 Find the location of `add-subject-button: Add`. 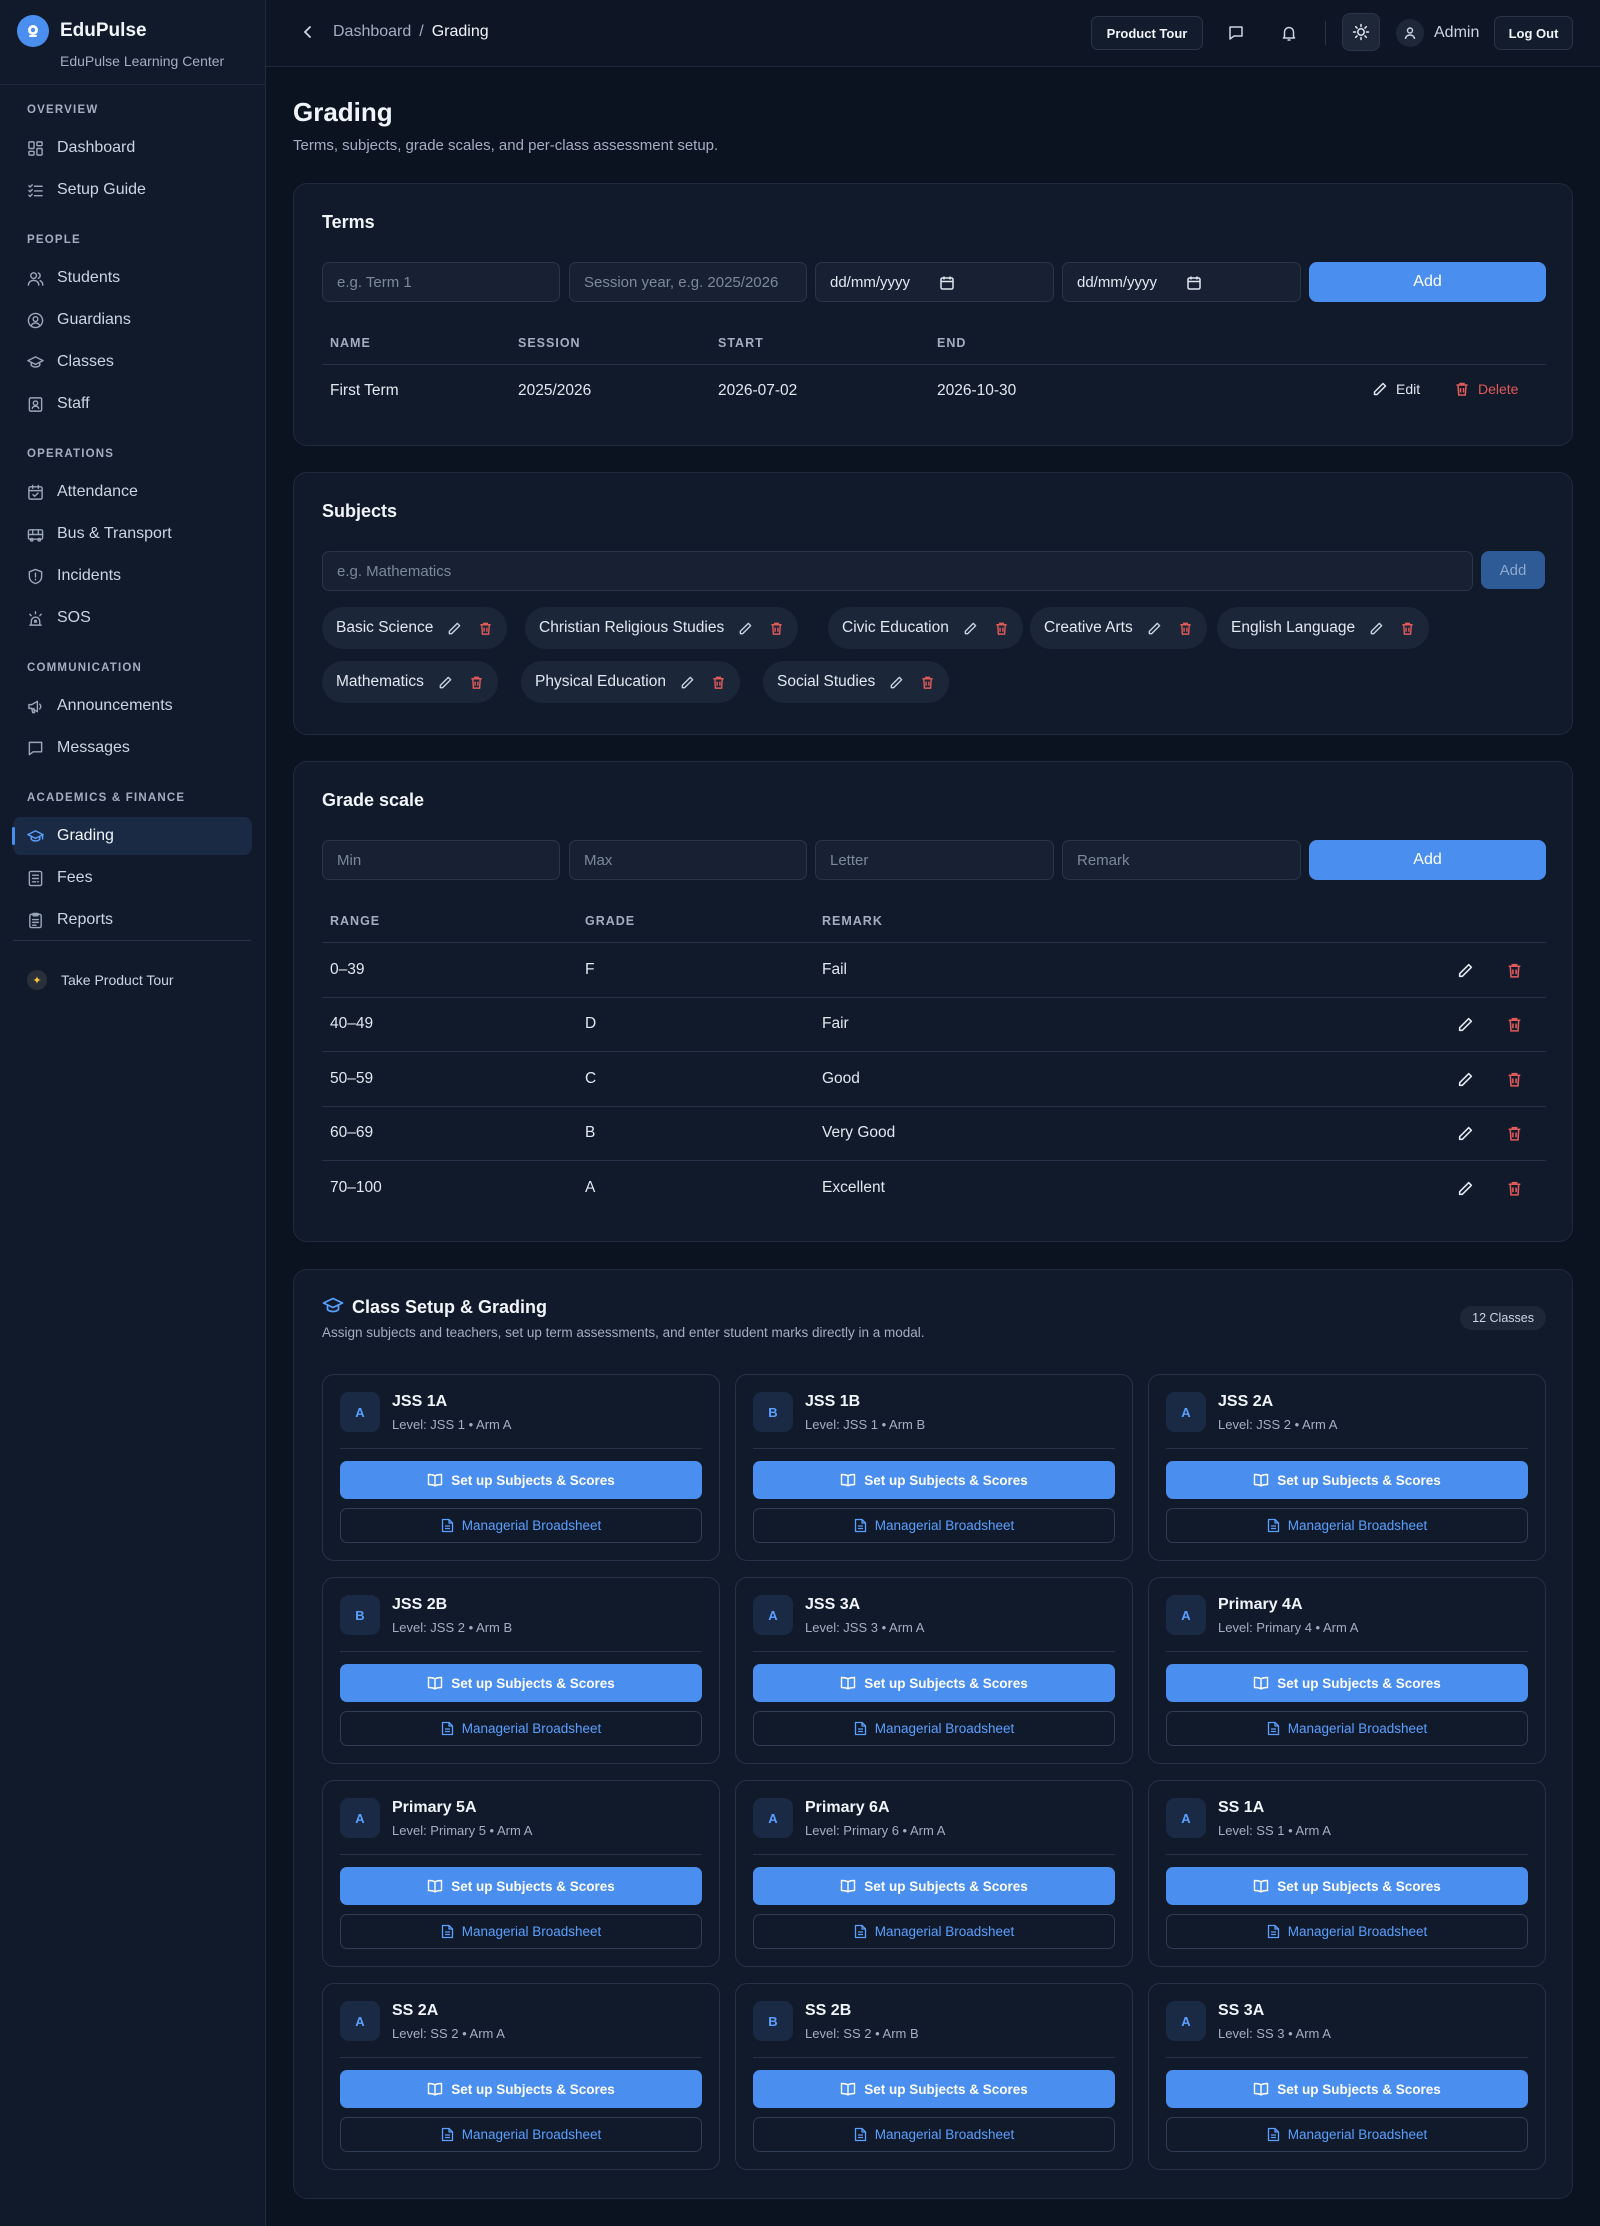

add-subject-button: Add is located at coordinates (1513, 570).